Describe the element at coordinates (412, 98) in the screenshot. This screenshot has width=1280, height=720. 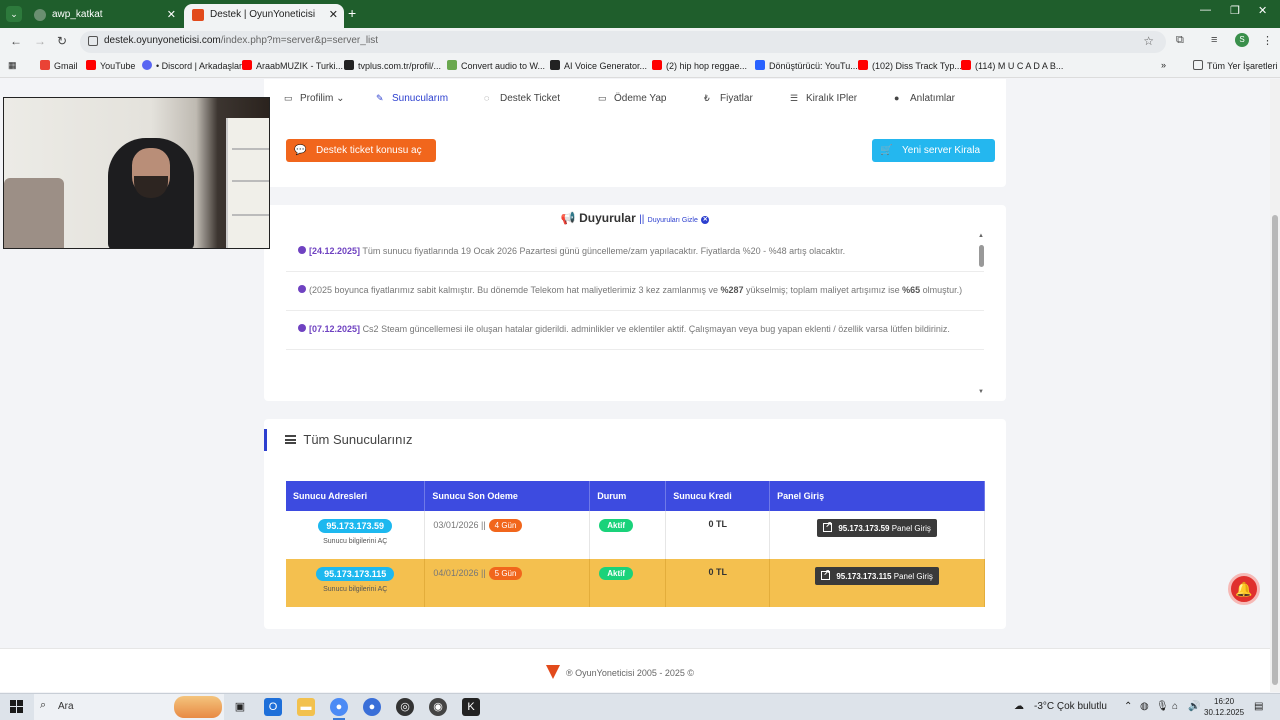
I see `nav-sunucularim: ✎ Sunucularım` at that location.